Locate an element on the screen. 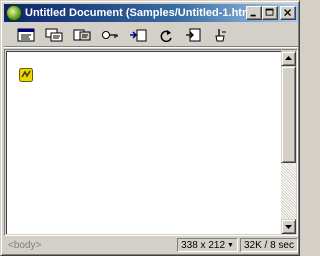  window-size-popup: 338 x 212 ▼ is located at coordinates (207, 245).